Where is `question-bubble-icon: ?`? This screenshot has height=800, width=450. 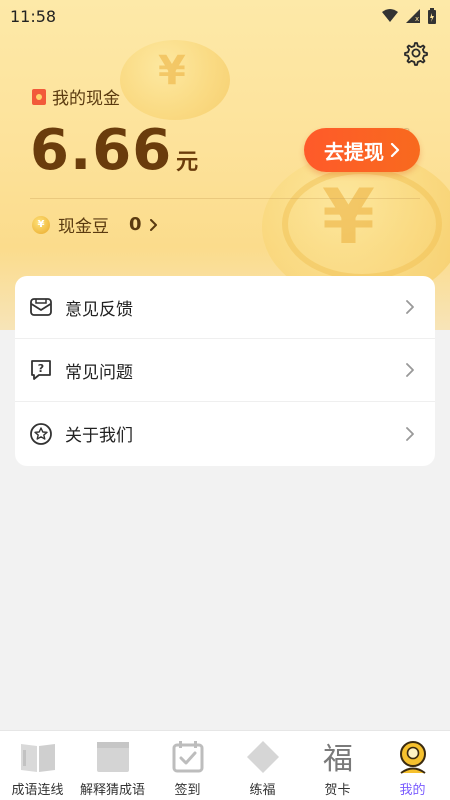
question-bubble-icon: ? is located at coordinates (41, 370).